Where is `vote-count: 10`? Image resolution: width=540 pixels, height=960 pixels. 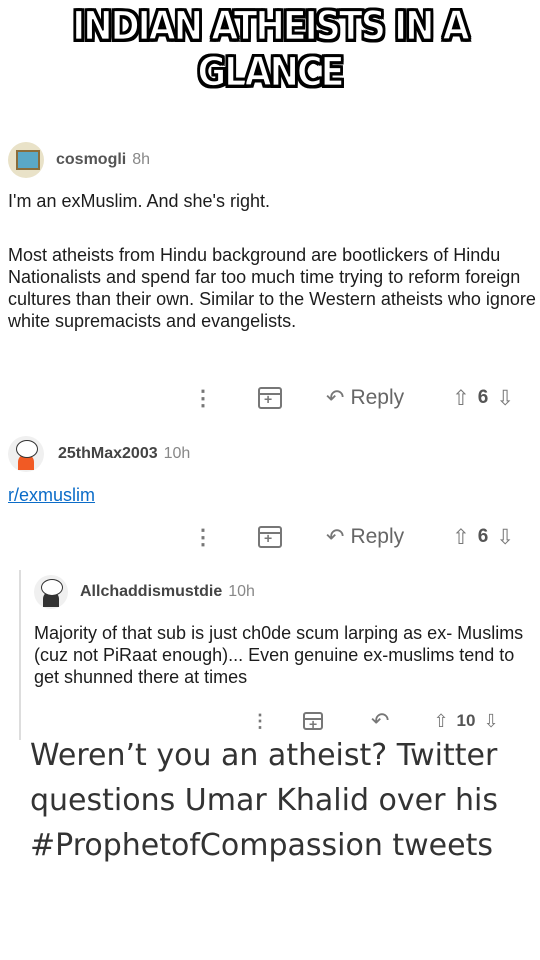
vote-count: 10 is located at coordinates (466, 720).